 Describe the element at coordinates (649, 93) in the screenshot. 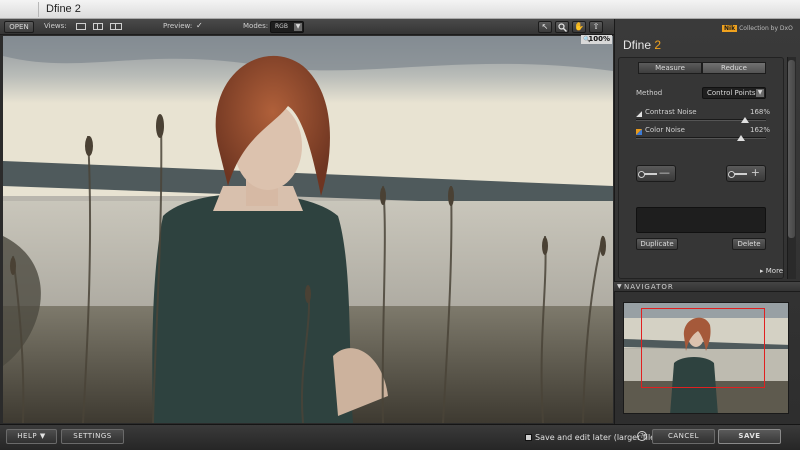

I see `method-label: Method` at that location.